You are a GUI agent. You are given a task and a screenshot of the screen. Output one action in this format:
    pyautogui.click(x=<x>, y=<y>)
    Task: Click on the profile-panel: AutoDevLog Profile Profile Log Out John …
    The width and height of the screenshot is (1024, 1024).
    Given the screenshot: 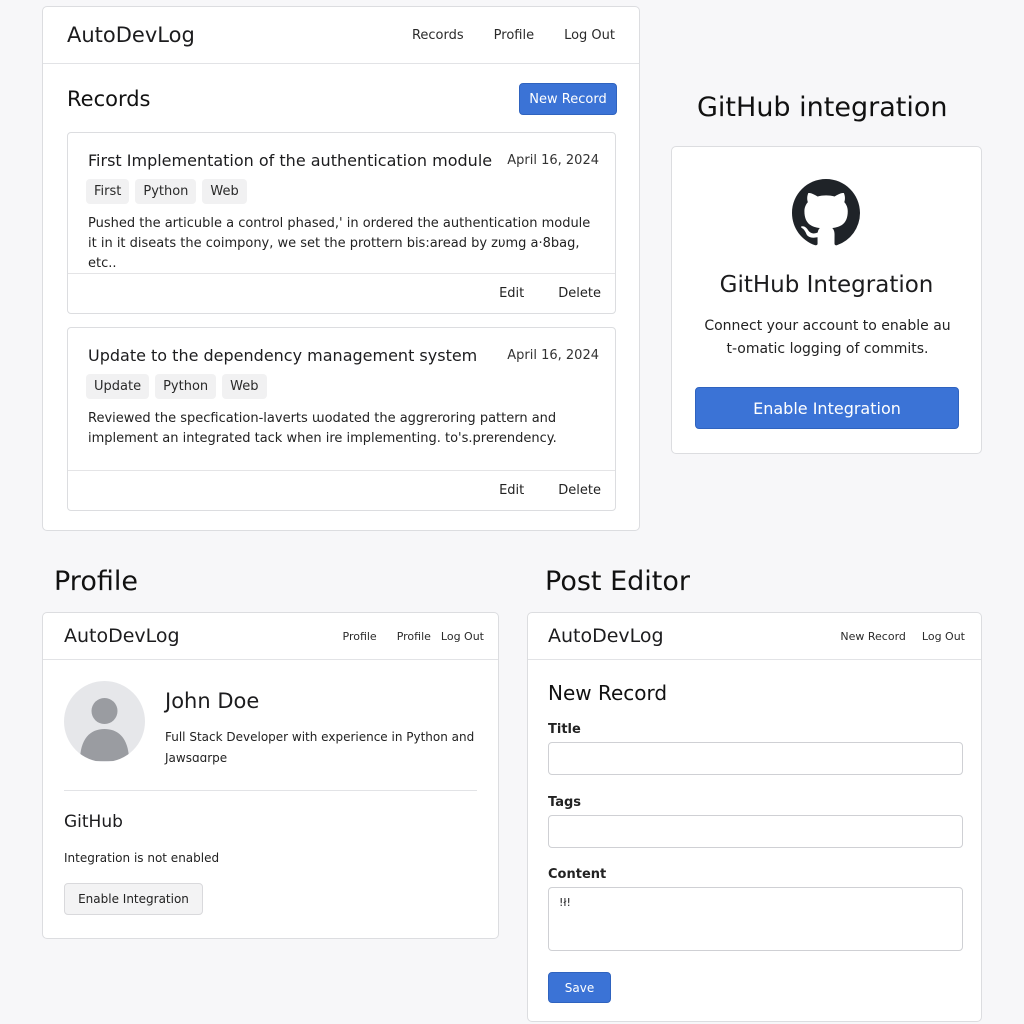 What is the action you would take?
    pyautogui.click(x=270, y=775)
    